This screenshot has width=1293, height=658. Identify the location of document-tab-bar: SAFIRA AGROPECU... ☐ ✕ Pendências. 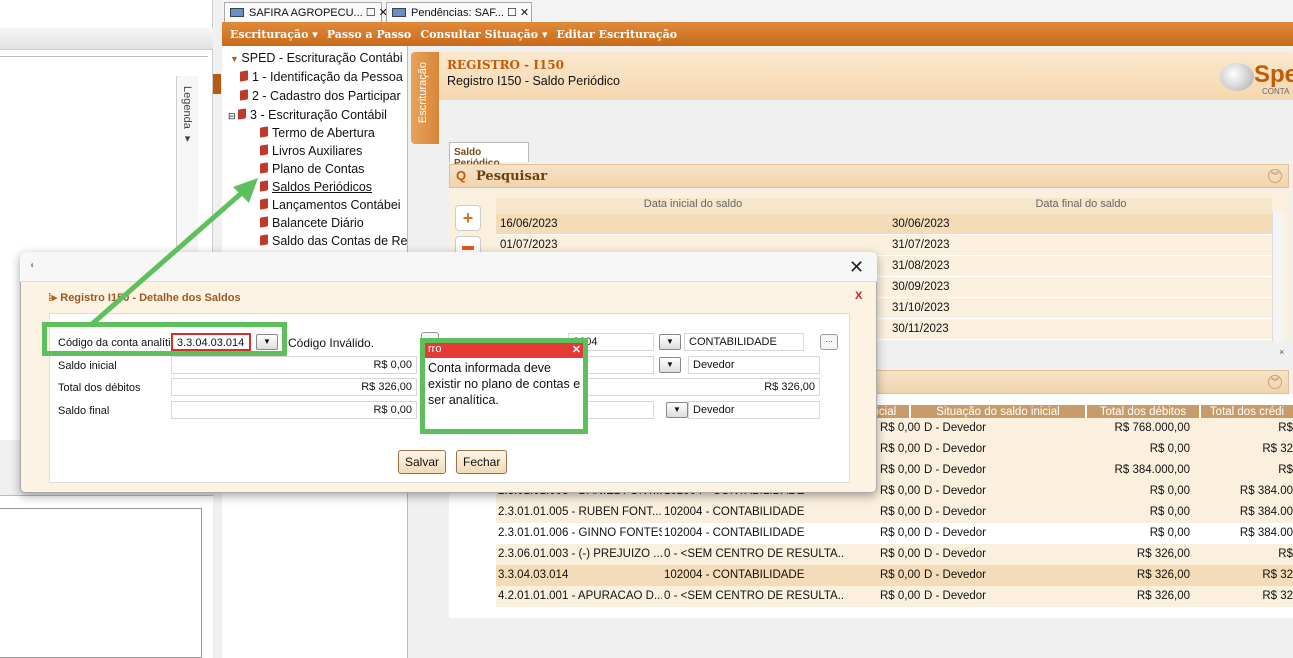
(757, 11).